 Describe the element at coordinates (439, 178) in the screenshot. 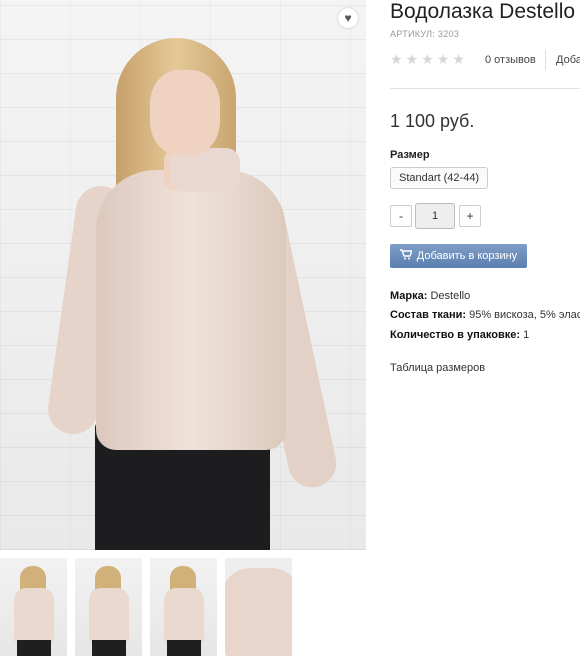

I see `size-option-button: Standart (42-44)` at that location.